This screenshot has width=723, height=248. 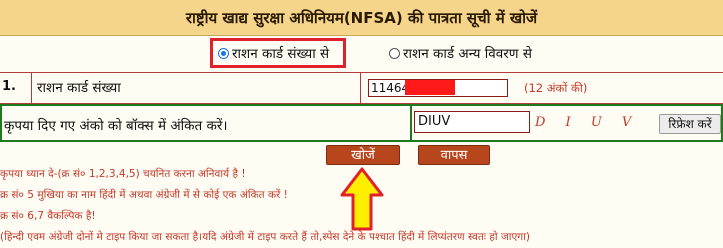 I want to click on up-arrow-icon, so click(x=362, y=199).